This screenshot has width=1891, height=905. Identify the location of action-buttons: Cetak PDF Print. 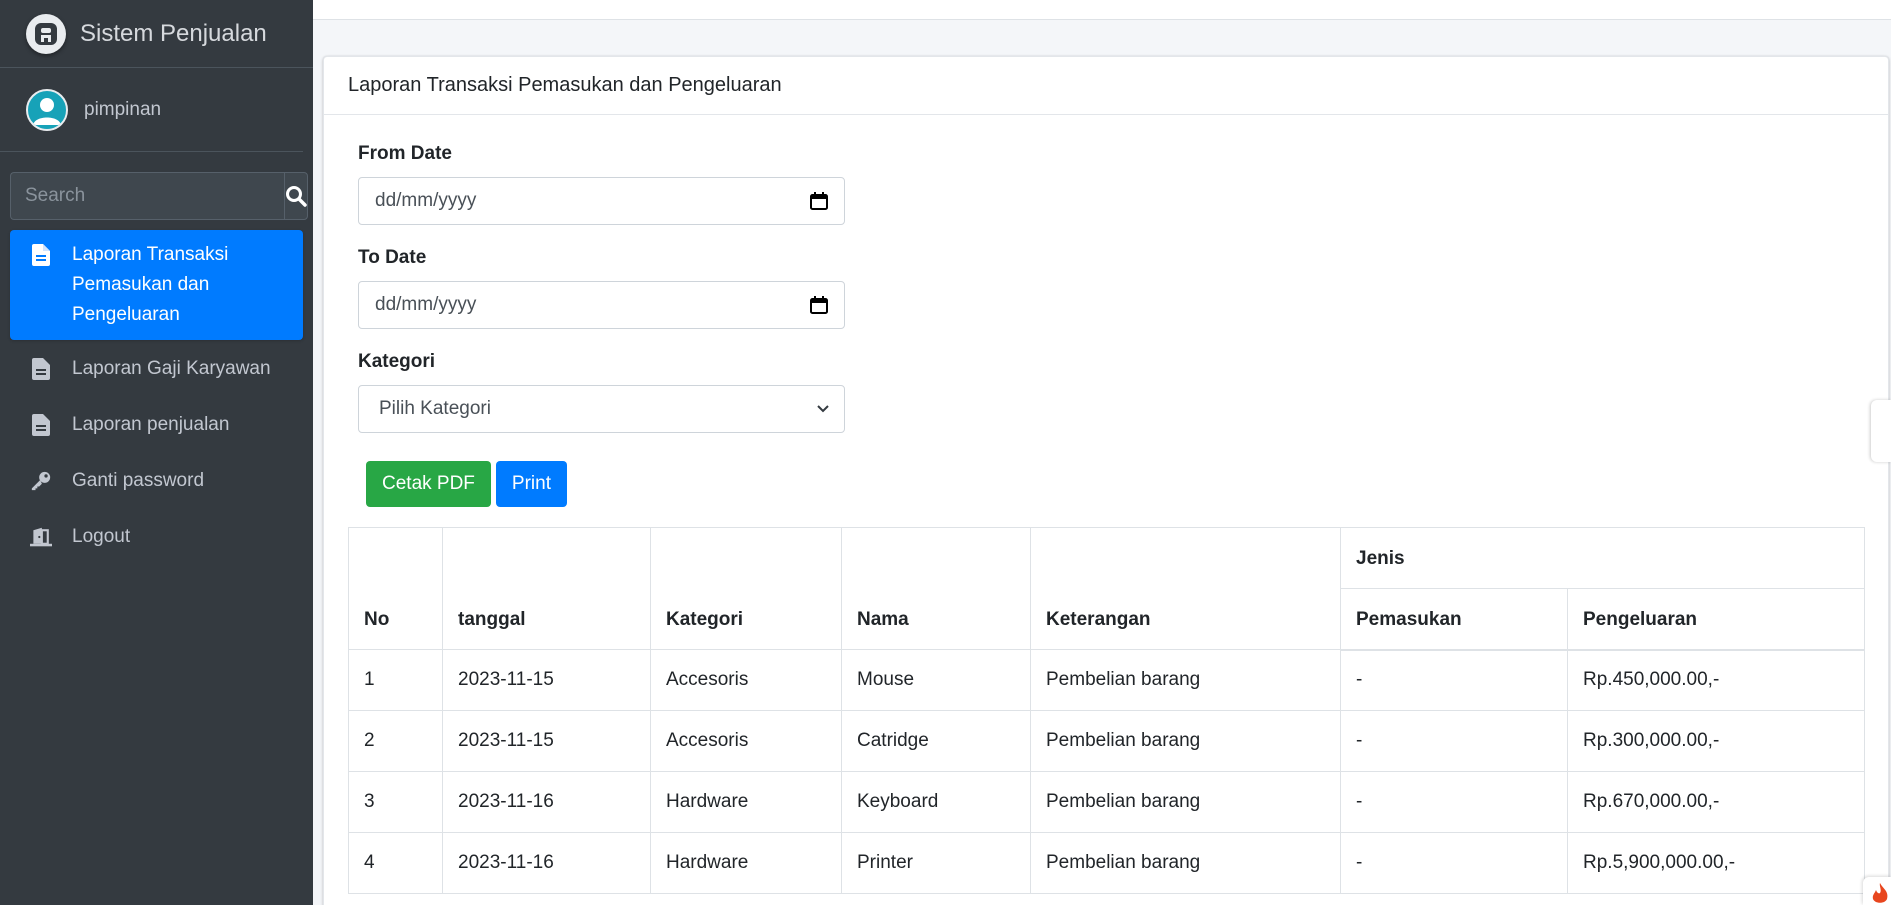
(466, 484).